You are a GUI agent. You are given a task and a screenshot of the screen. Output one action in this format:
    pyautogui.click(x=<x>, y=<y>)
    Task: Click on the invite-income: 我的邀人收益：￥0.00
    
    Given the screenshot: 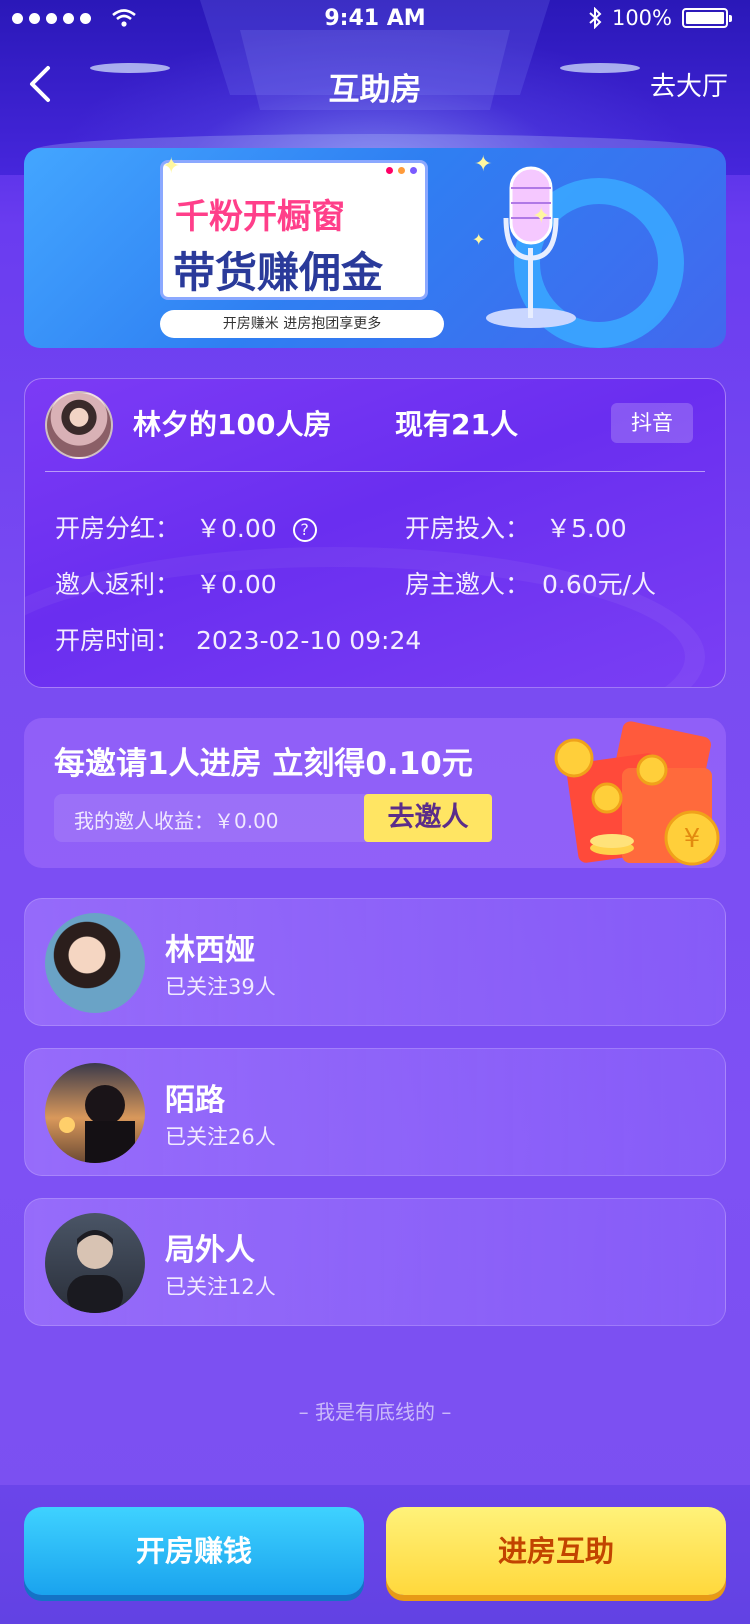 What is the action you would take?
    pyautogui.click(x=176, y=821)
    